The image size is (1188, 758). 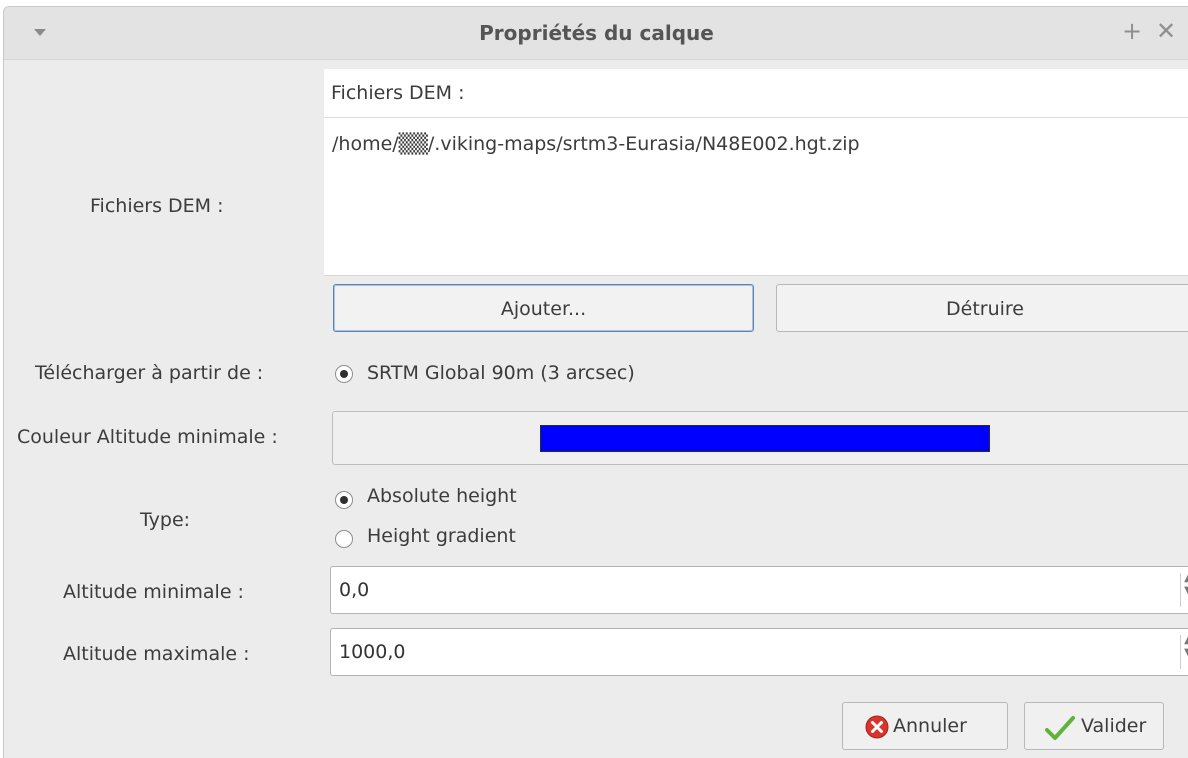 I want to click on dem-files-label: Fichiers DEM :, so click(x=157, y=206).